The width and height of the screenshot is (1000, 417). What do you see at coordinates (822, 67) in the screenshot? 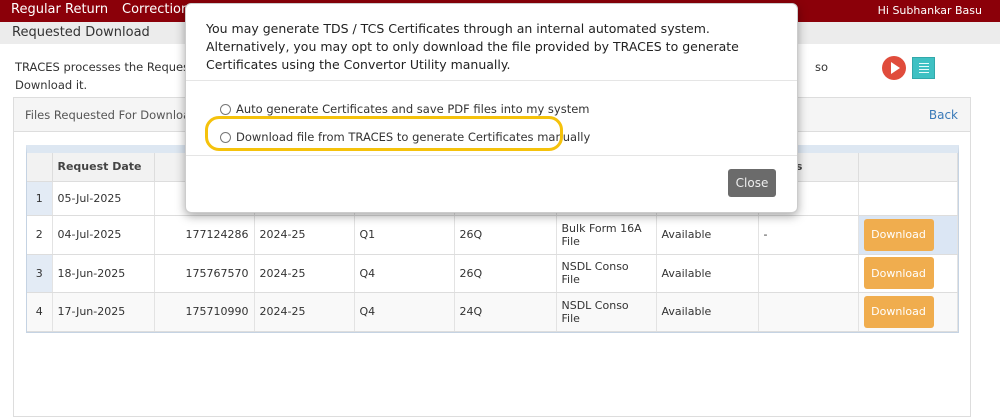
I see `intro-tail: so` at bounding box center [822, 67].